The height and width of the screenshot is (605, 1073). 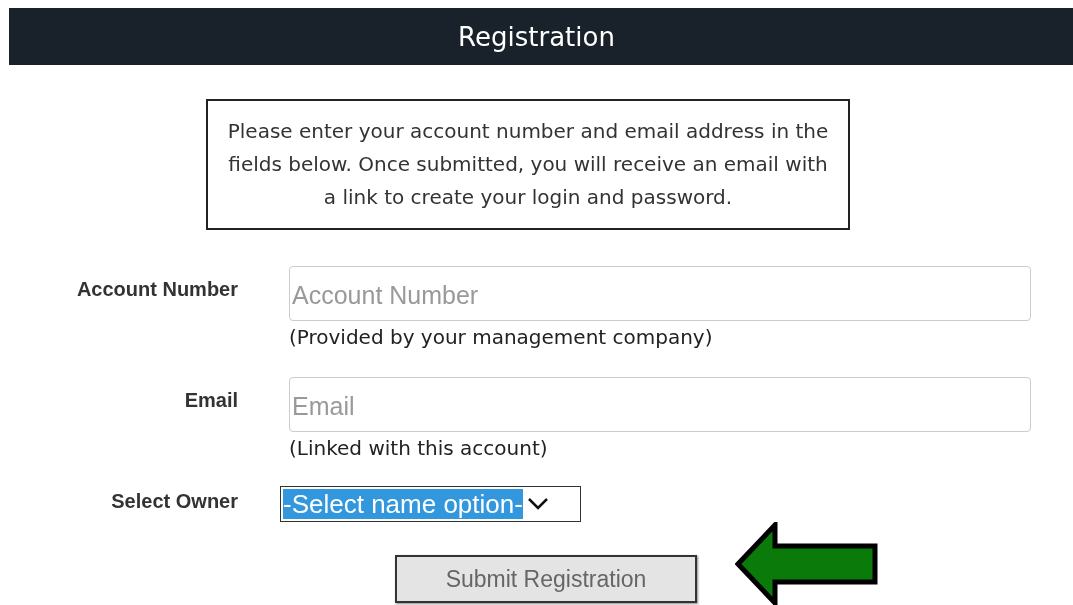 I want to click on input-field: Account Number, so click(x=660, y=293).